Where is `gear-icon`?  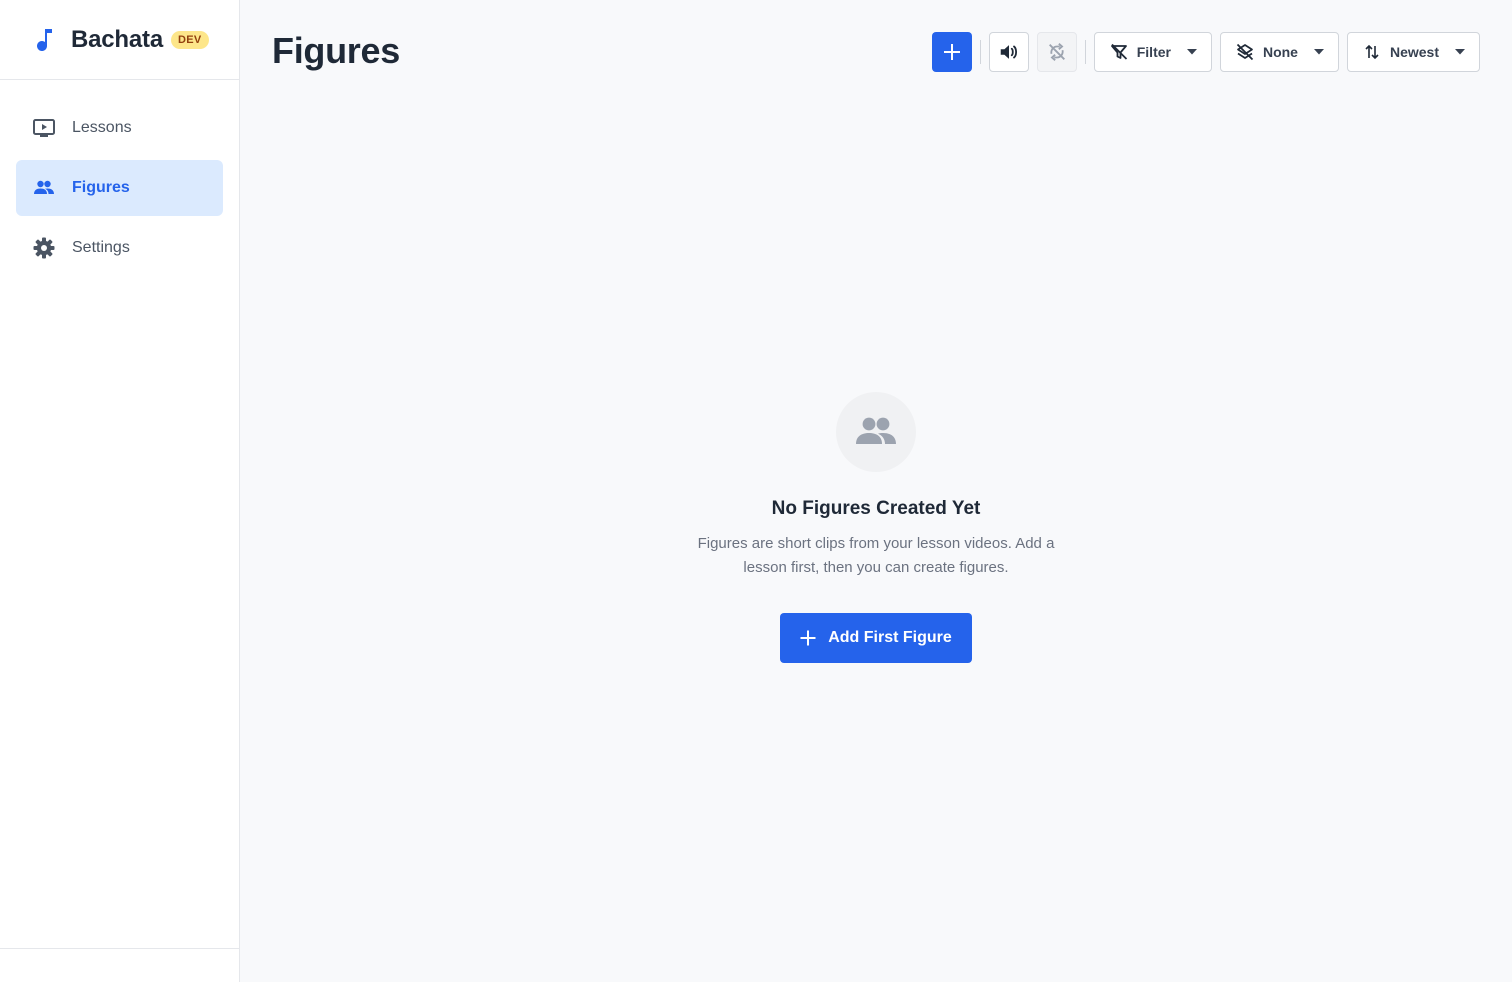 gear-icon is located at coordinates (44, 248).